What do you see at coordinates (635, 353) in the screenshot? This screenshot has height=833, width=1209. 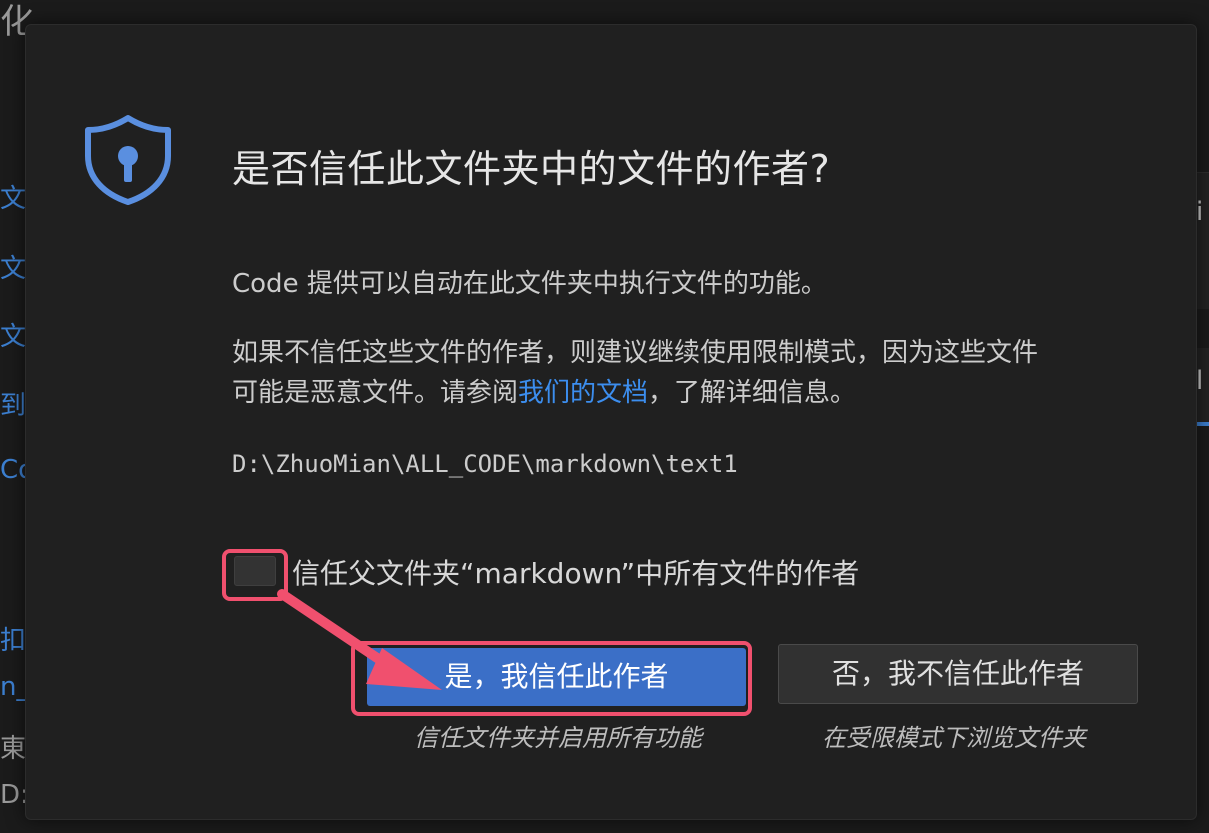 I see `dialog-warning-line1: 如果不信任这些文件的作者，则建议继续使用限制模式，因为这些文件` at bounding box center [635, 353].